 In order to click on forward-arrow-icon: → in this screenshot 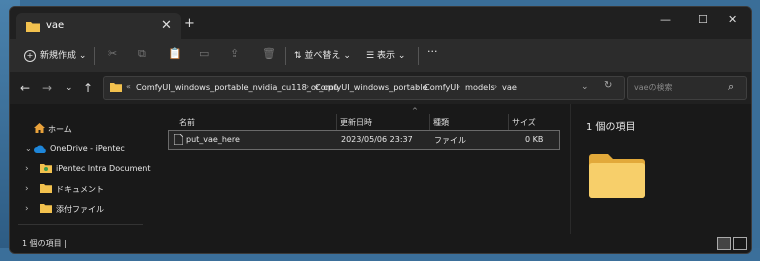, I will do `click(47, 88)`.